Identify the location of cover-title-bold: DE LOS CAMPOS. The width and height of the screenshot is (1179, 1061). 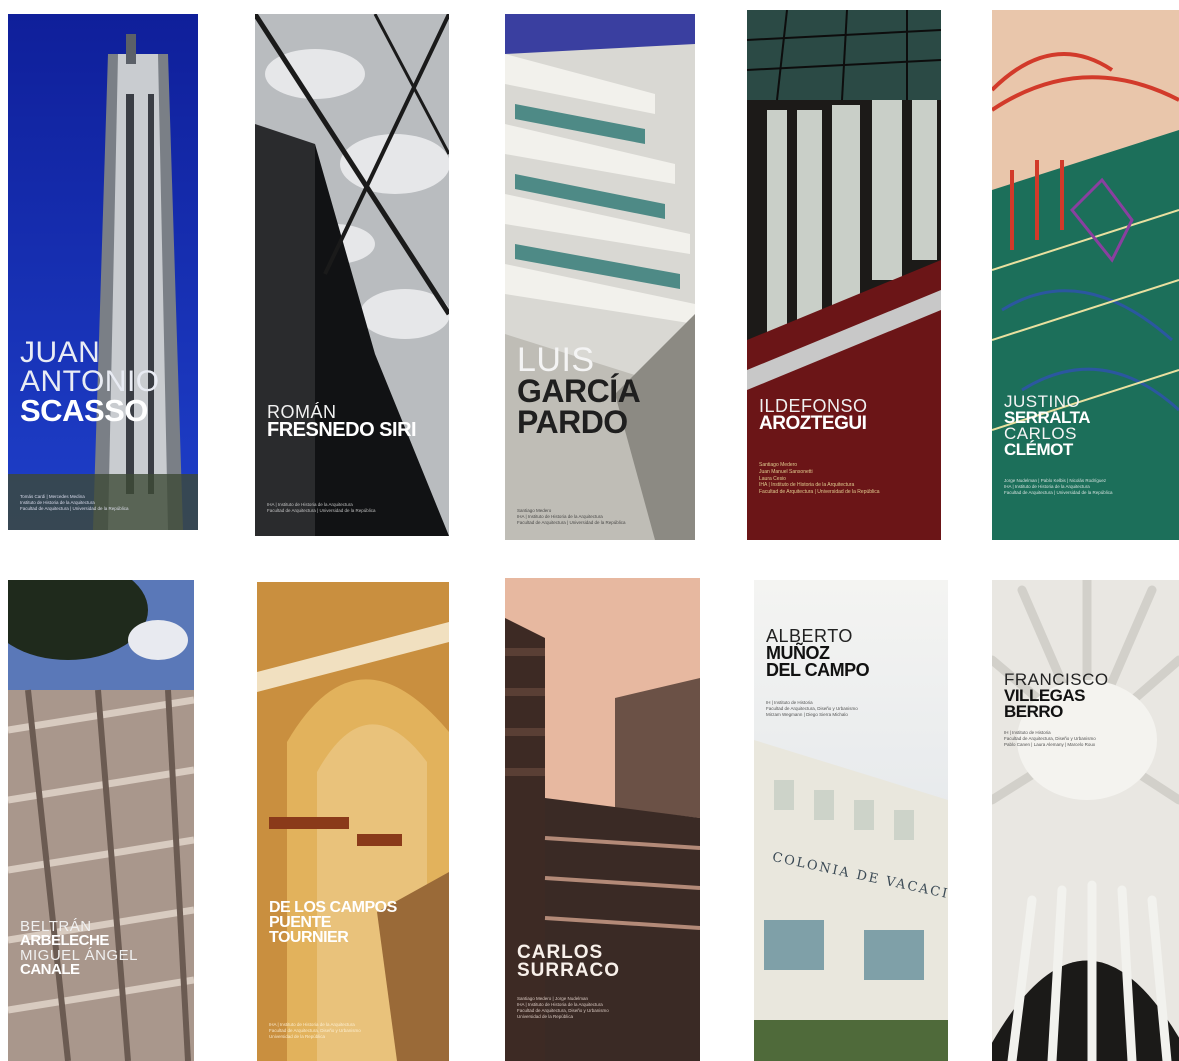
(333, 907).